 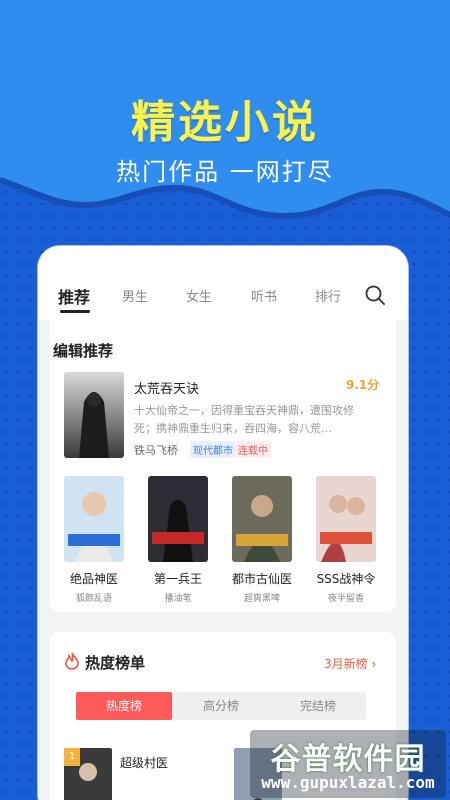 What do you see at coordinates (75, 311) in the screenshot?
I see `active-tab-indicator` at bounding box center [75, 311].